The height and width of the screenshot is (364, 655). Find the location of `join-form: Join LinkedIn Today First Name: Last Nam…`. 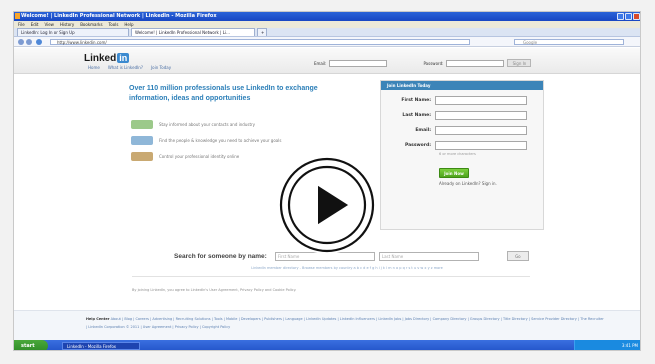

join-form: Join LinkedIn Today First Name: Last Nam… is located at coordinates (462, 155).